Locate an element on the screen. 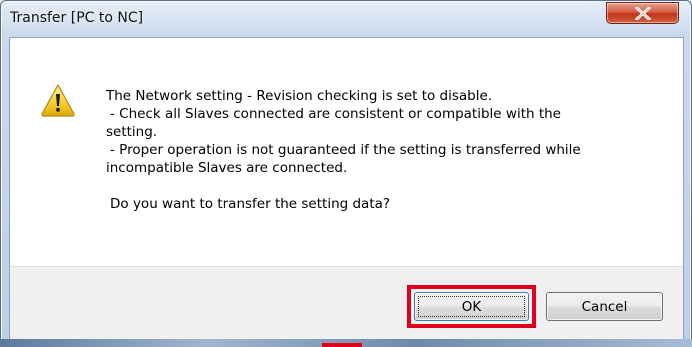  dialog-title: Transfer [PC to NC] is located at coordinates (77, 18).